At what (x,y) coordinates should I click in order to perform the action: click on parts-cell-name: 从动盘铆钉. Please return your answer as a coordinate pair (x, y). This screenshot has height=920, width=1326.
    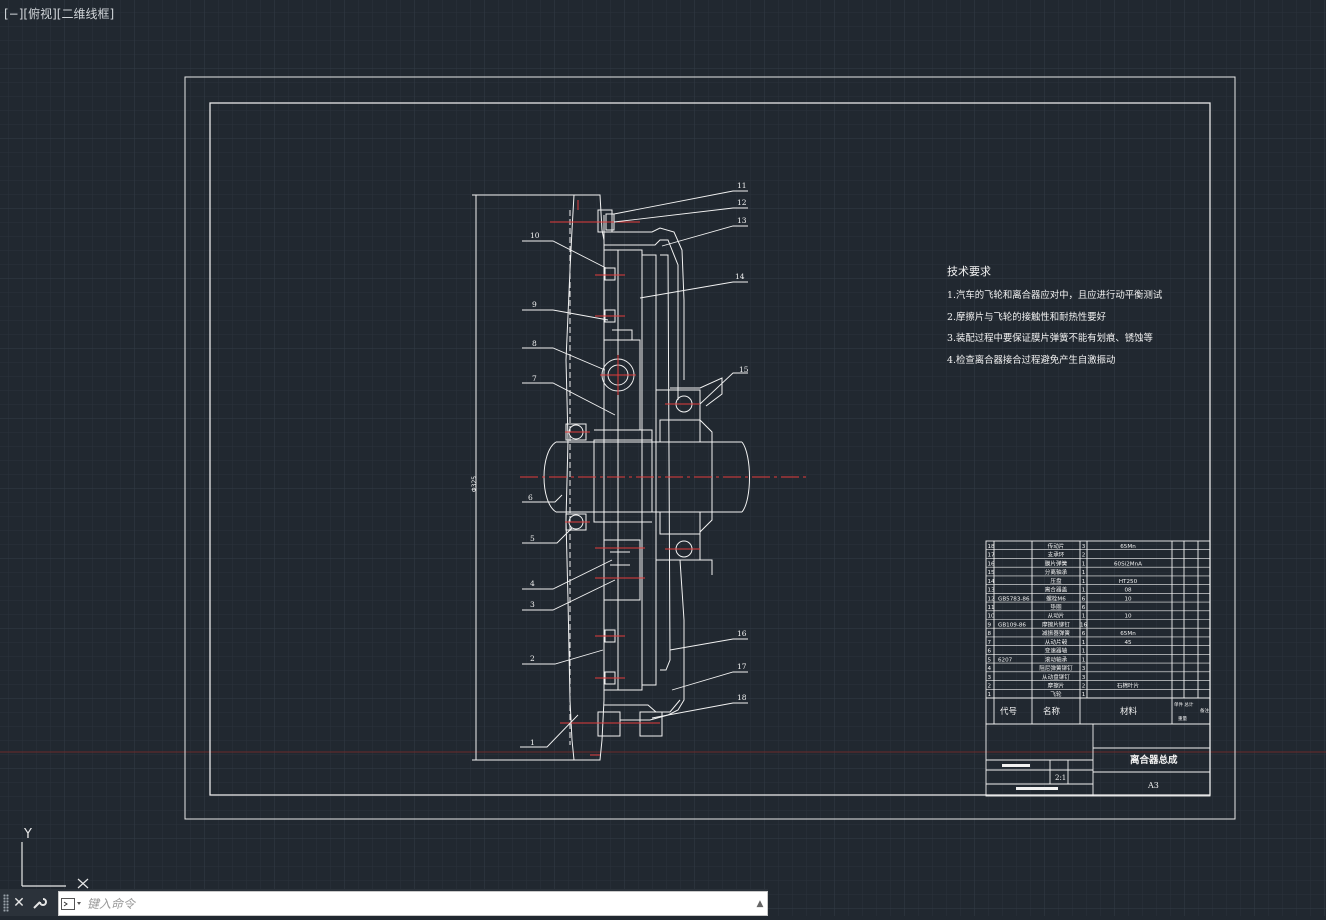
    Looking at the image, I should click on (1056, 677).